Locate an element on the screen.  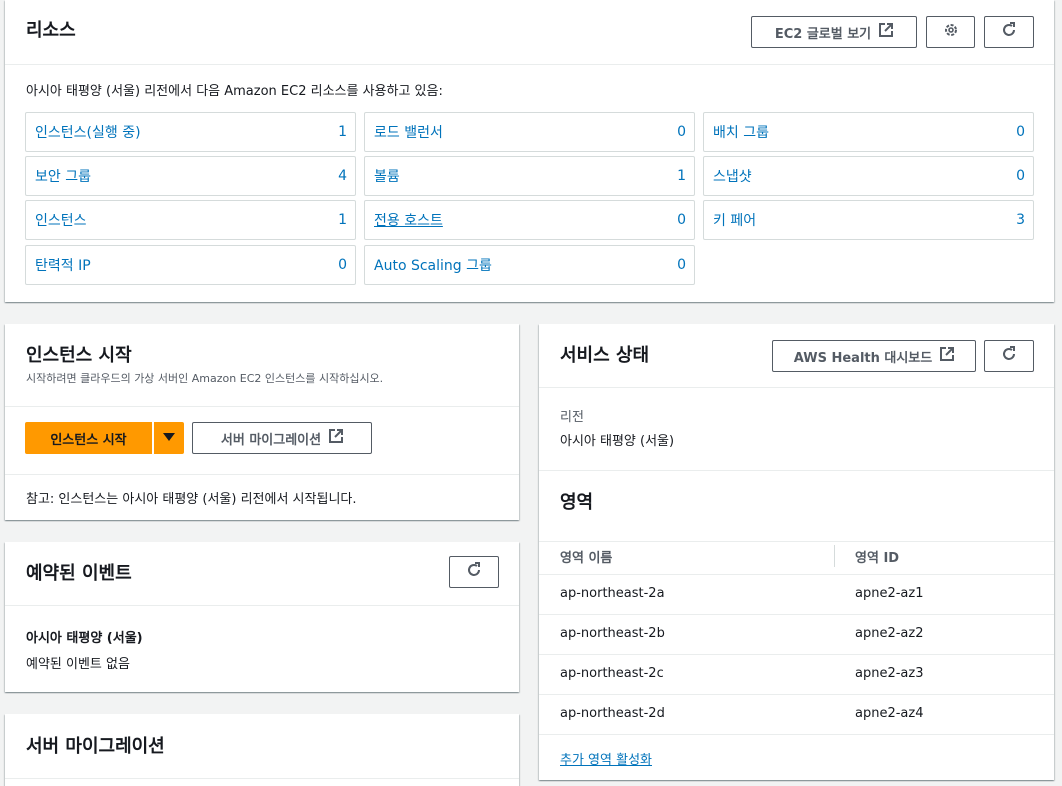
zones-header-divider-top is located at coordinates (796, 541).